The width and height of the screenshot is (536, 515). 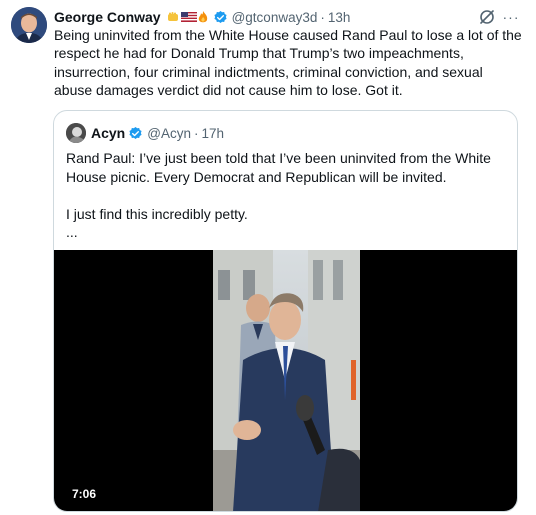 I want to click on us-flag-icon, so click(x=188, y=17).